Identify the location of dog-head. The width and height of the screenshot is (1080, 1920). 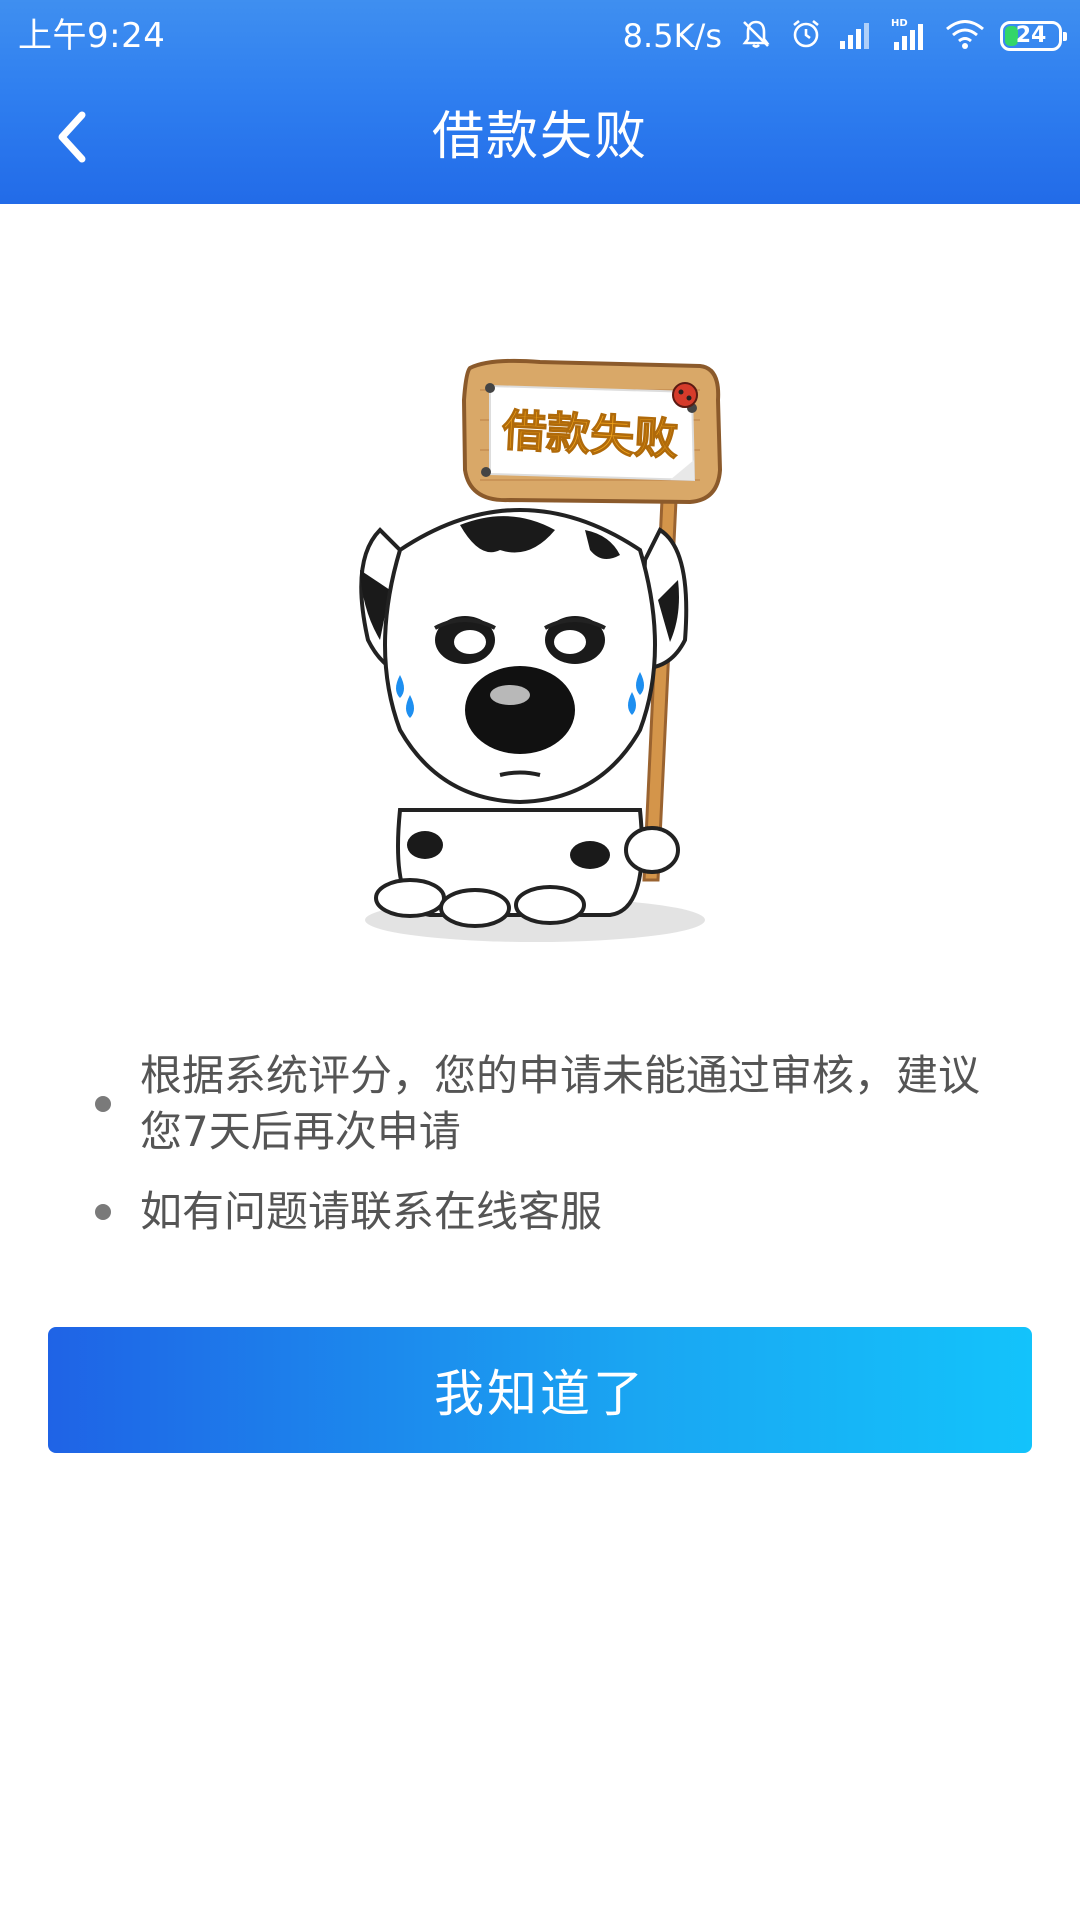
(524, 656).